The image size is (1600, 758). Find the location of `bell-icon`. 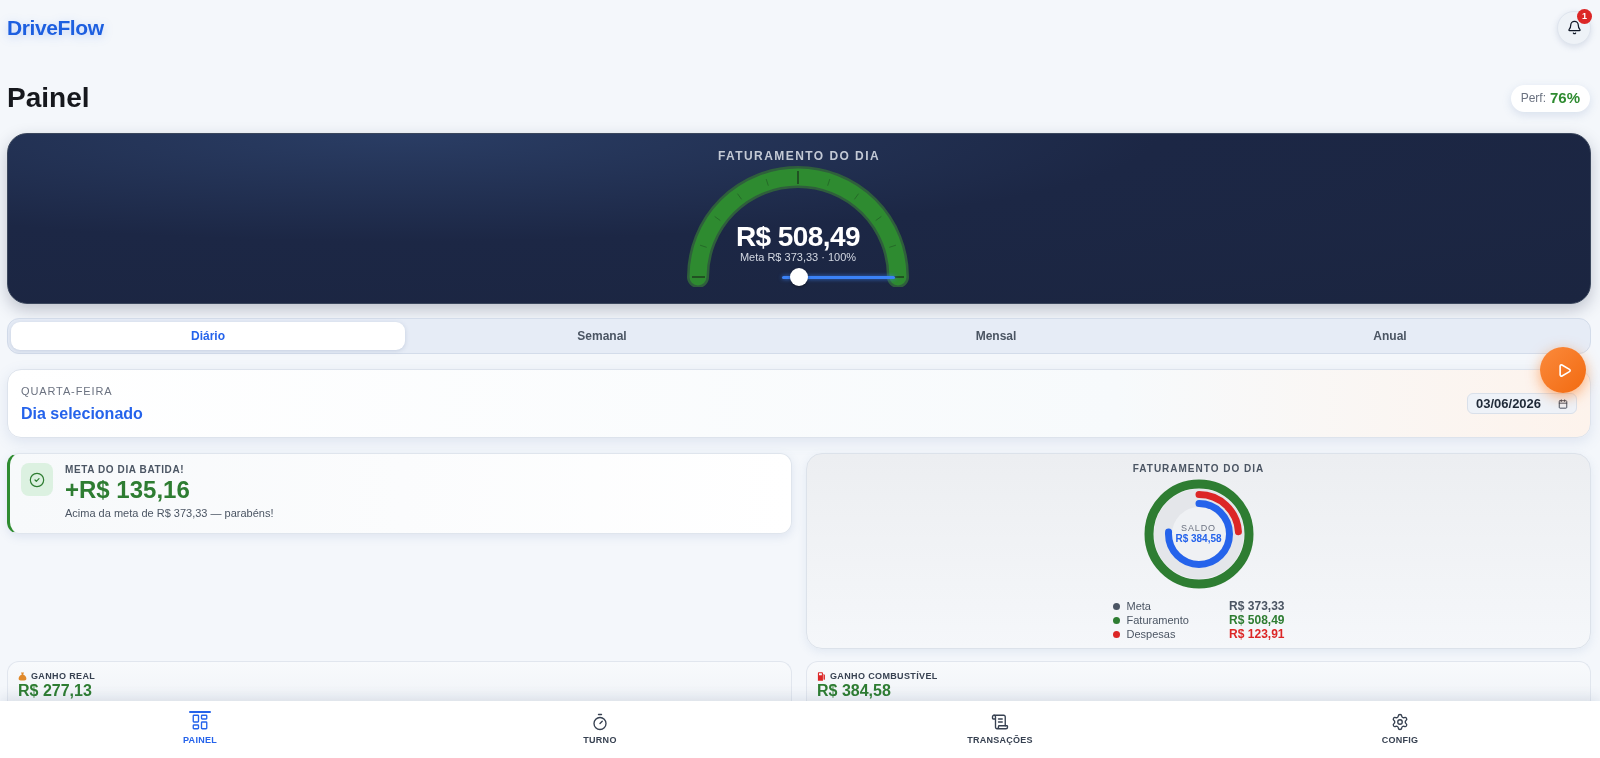

bell-icon is located at coordinates (1574, 27).